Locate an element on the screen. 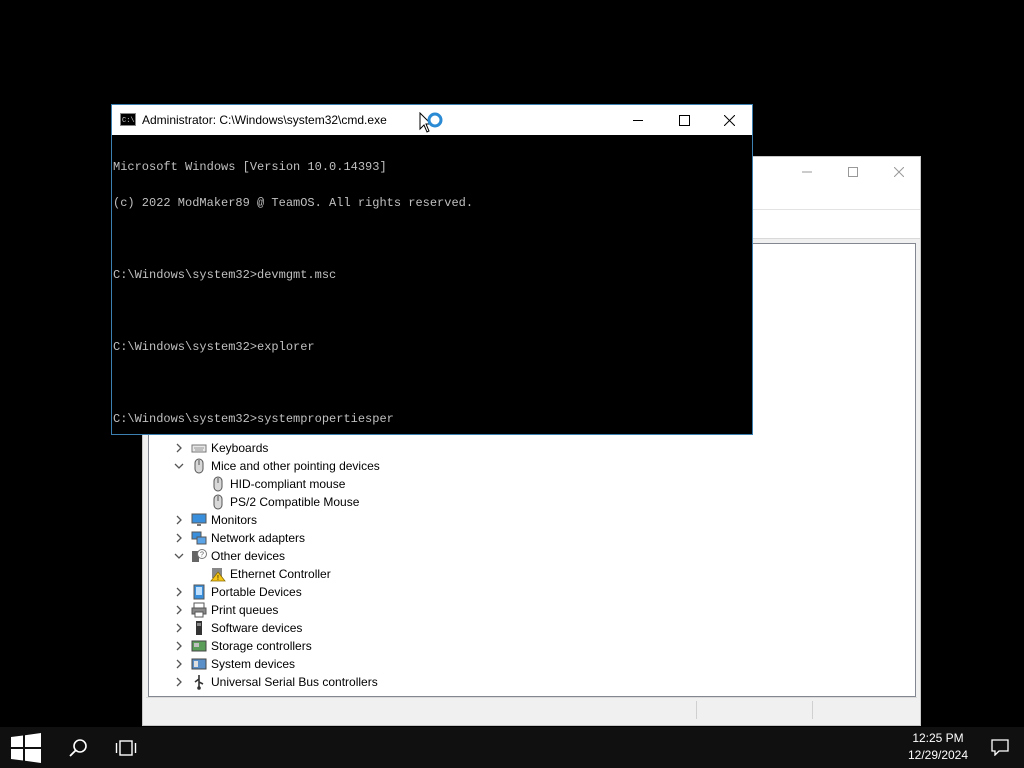 The height and width of the screenshot is (768, 1024). tree-item-label: Ethernet Controller is located at coordinates (280, 574).